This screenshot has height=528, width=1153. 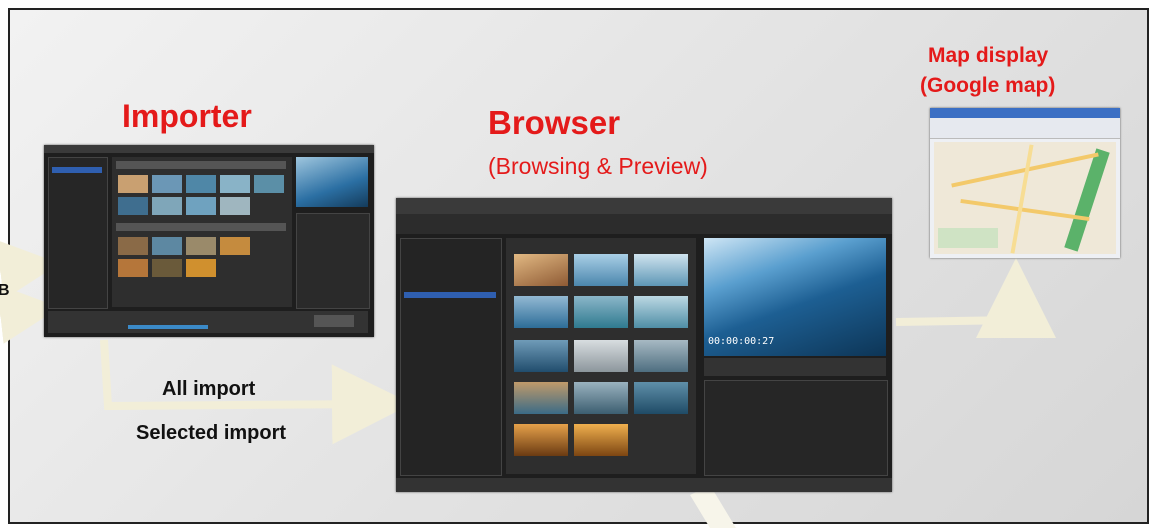 What do you see at coordinates (5, 290) in the screenshot?
I see `edge-label: B` at bounding box center [5, 290].